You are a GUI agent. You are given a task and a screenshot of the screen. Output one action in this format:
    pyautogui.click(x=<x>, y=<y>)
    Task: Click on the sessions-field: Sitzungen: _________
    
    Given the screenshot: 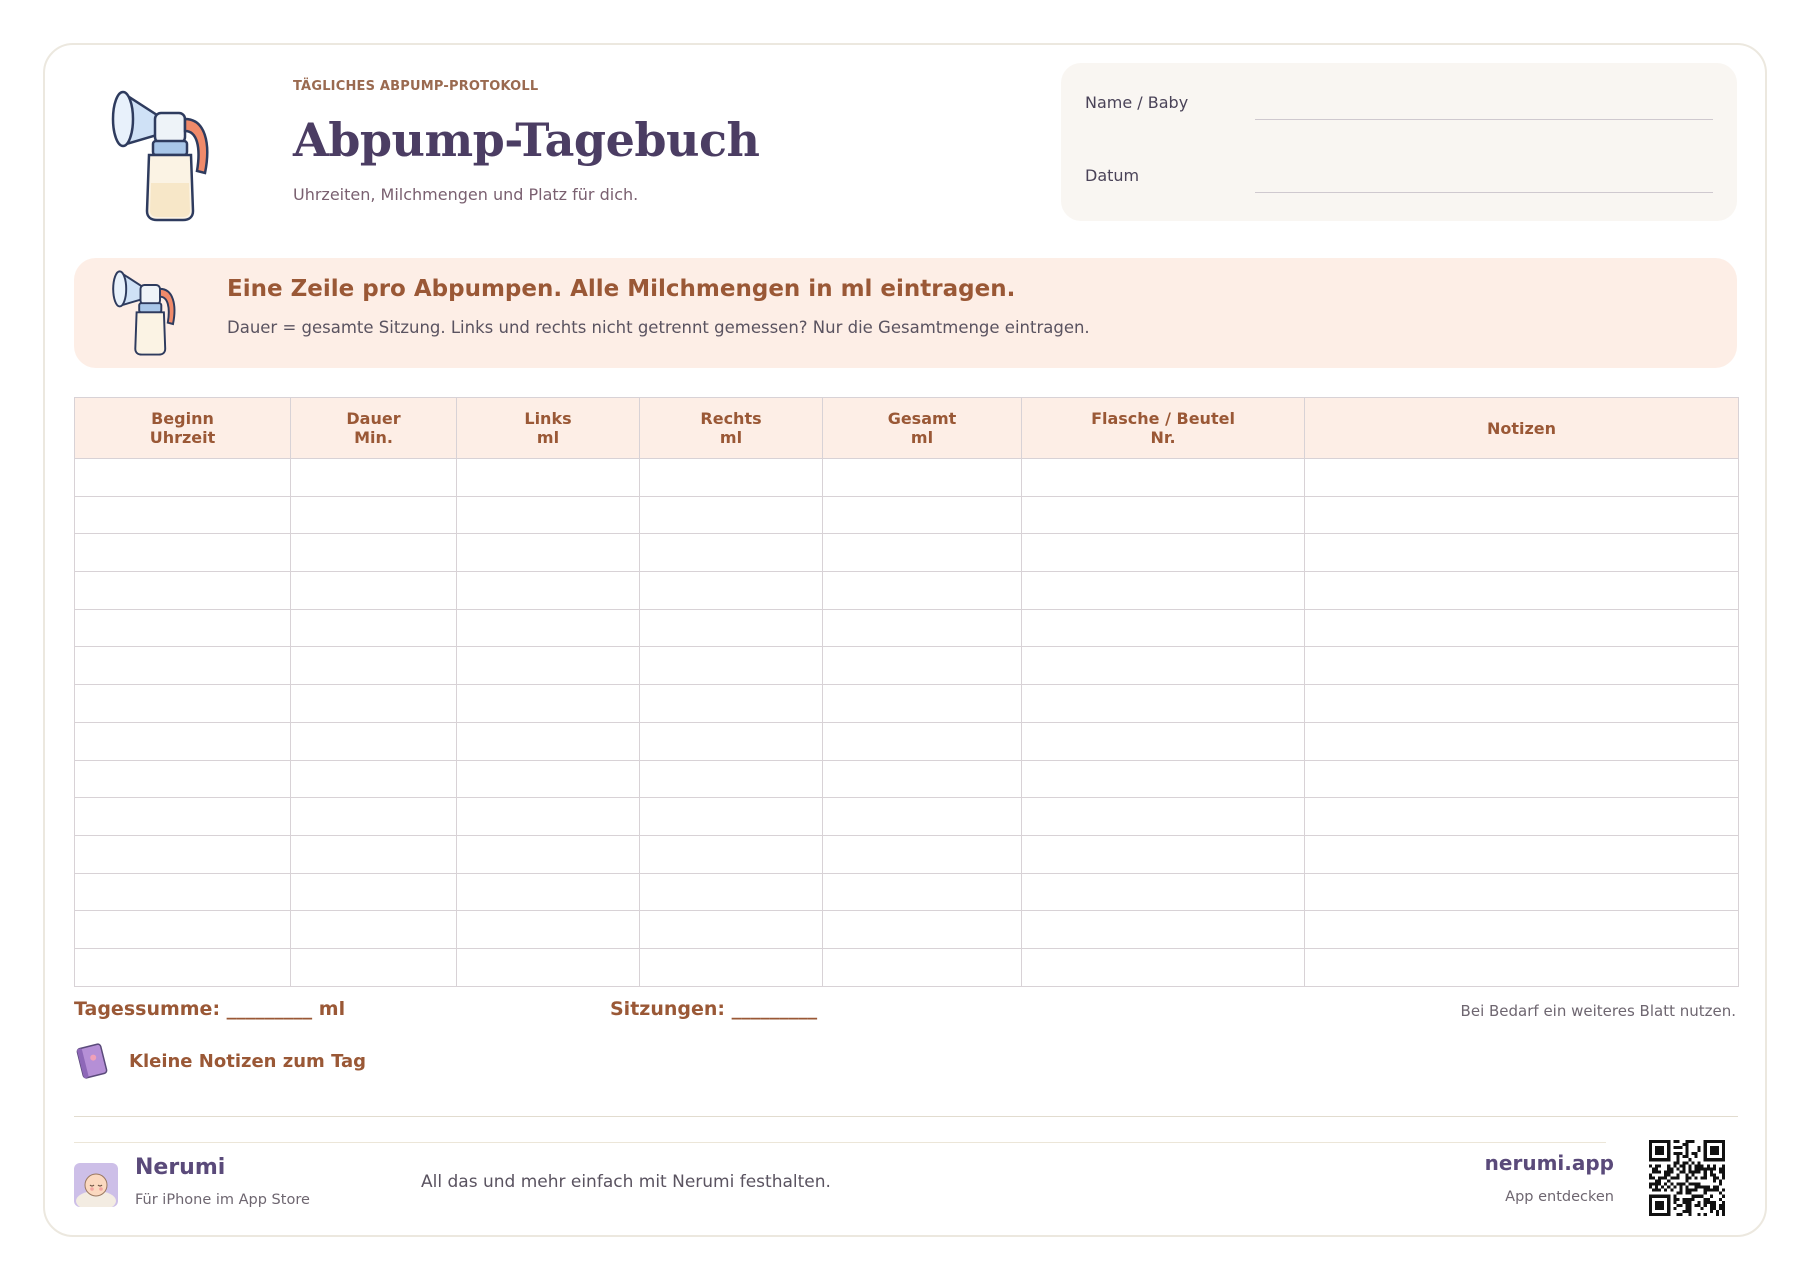 What is the action you would take?
    pyautogui.click(x=713, y=1009)
    